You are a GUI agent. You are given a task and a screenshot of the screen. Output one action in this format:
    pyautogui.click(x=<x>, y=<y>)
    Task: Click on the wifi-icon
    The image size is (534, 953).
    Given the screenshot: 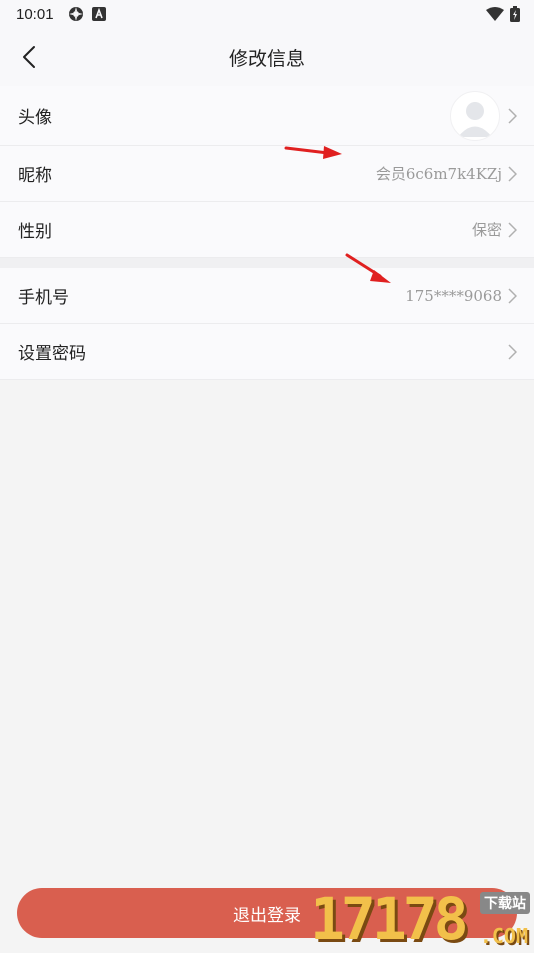 What is the action you would take?
    pyautogui.click(x=495, y=14)
    